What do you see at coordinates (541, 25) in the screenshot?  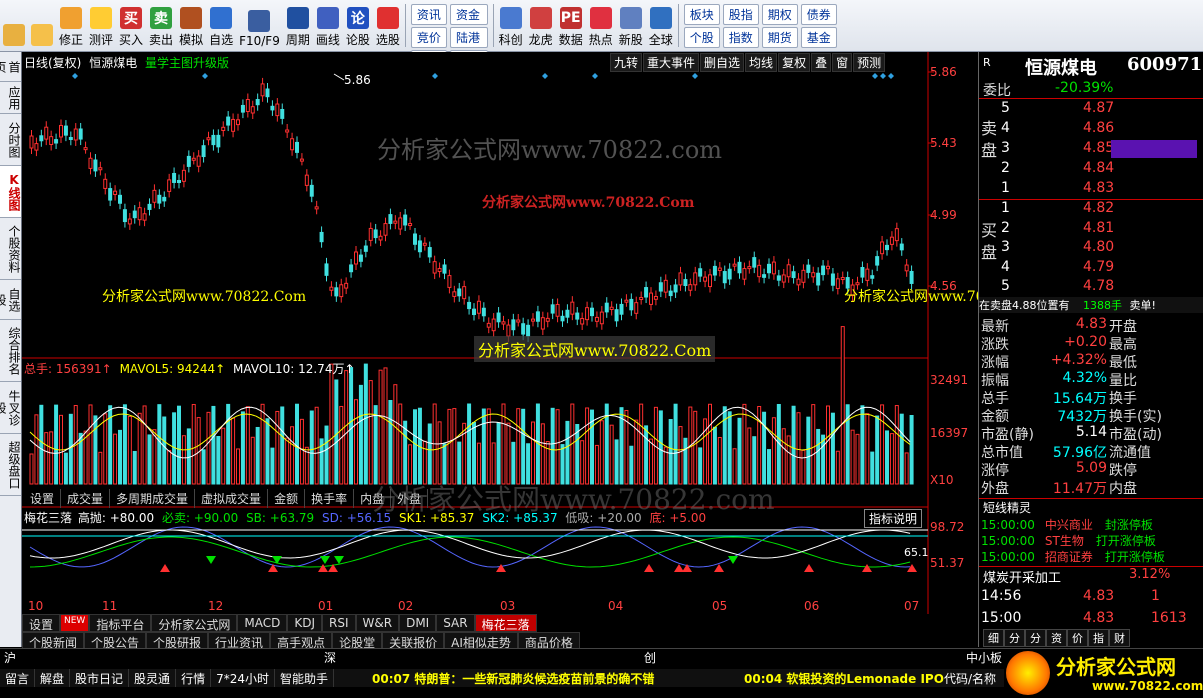 I see `dragon-button: 龙虎` at bounding box center [541, 25].